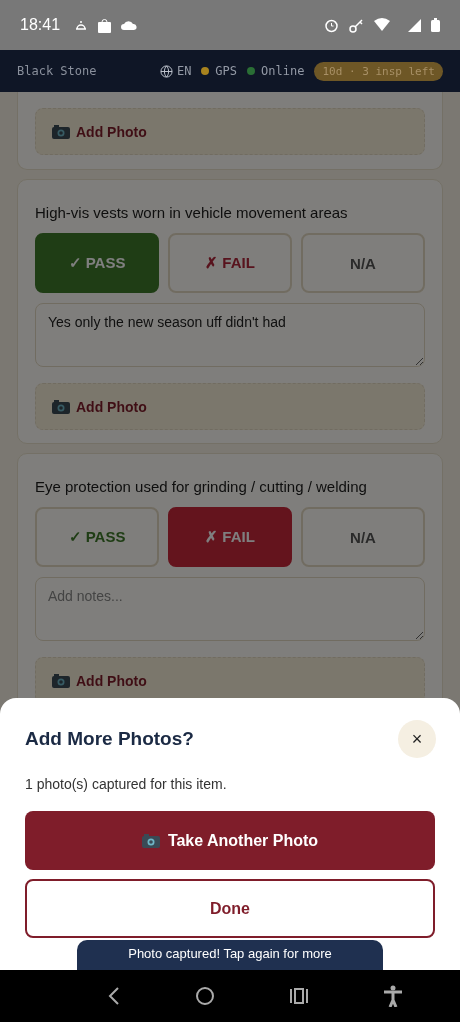  Describe the element at coordinates (226, 71) in the screenshot. I see `status-label: GPS` at that location.